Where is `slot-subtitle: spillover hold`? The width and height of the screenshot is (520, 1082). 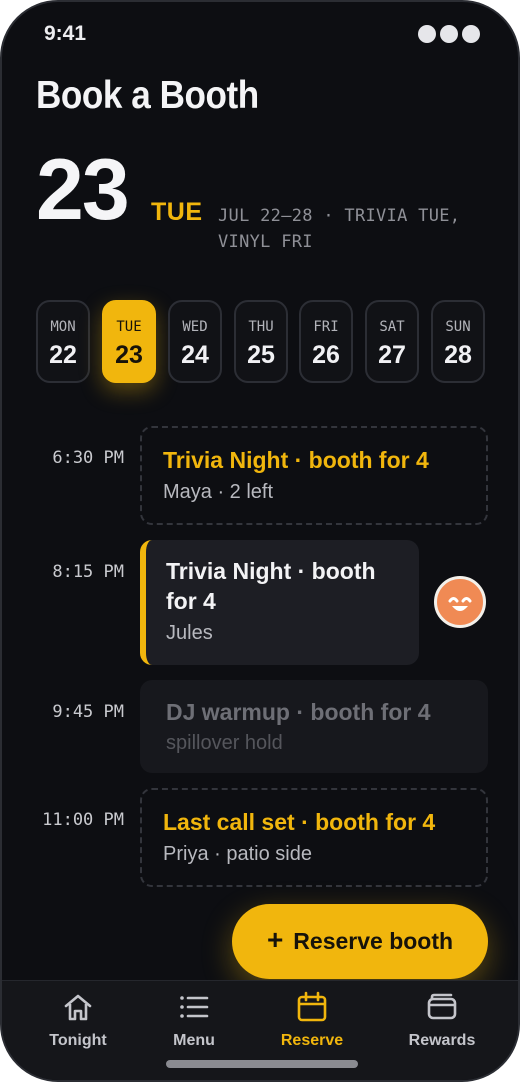
slot-subtitle: spillover hold is located at coordinates (224, 743).